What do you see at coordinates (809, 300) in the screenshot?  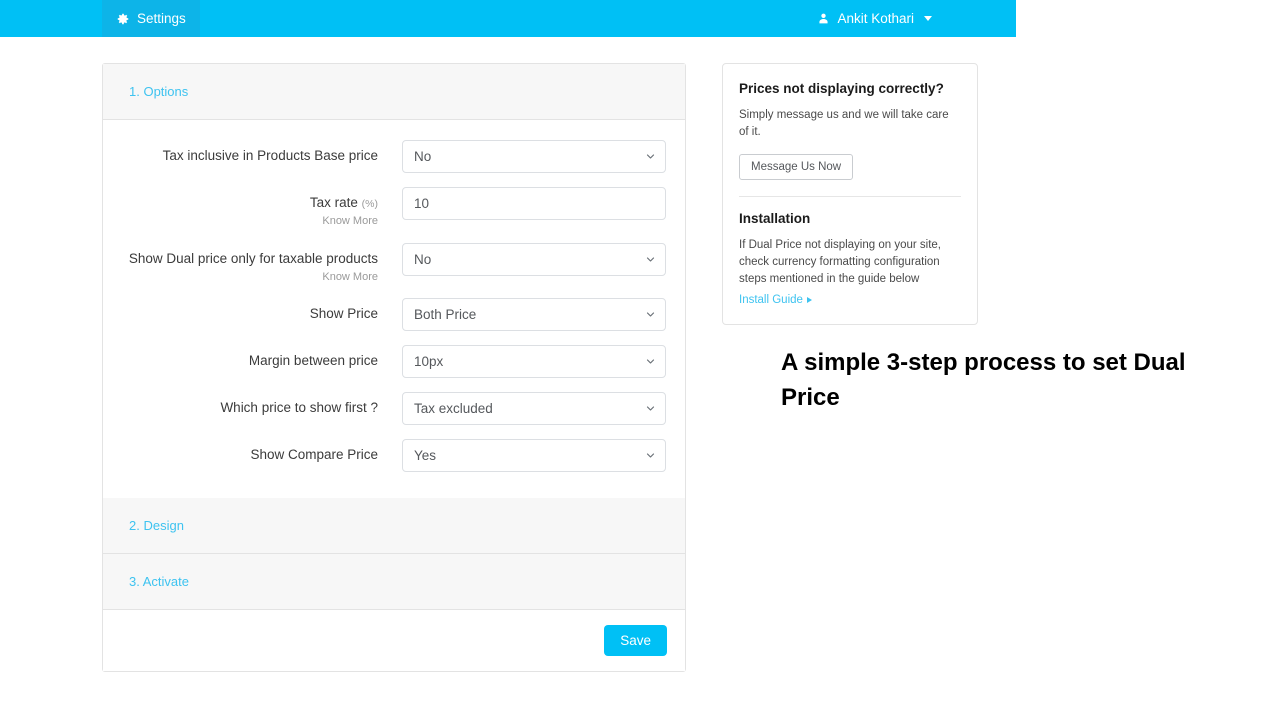 I see `arrow-right-icon` at bounding box center [809, 300].